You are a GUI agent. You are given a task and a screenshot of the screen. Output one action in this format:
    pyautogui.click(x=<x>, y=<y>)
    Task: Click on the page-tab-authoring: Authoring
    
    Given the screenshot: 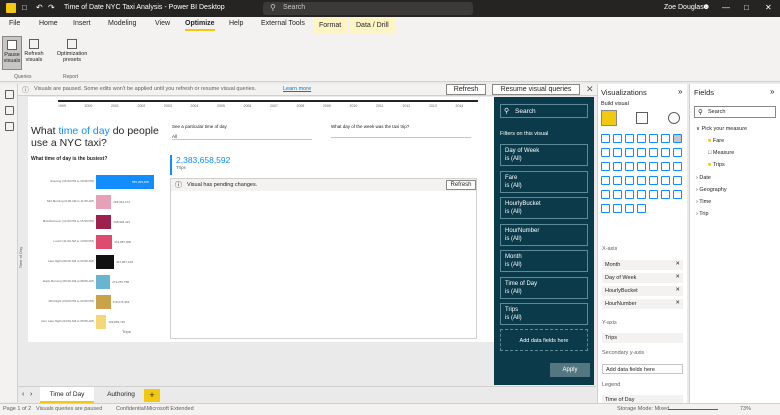 What is the action you would take?
    pyautogui.click(x=121, y=395)
    